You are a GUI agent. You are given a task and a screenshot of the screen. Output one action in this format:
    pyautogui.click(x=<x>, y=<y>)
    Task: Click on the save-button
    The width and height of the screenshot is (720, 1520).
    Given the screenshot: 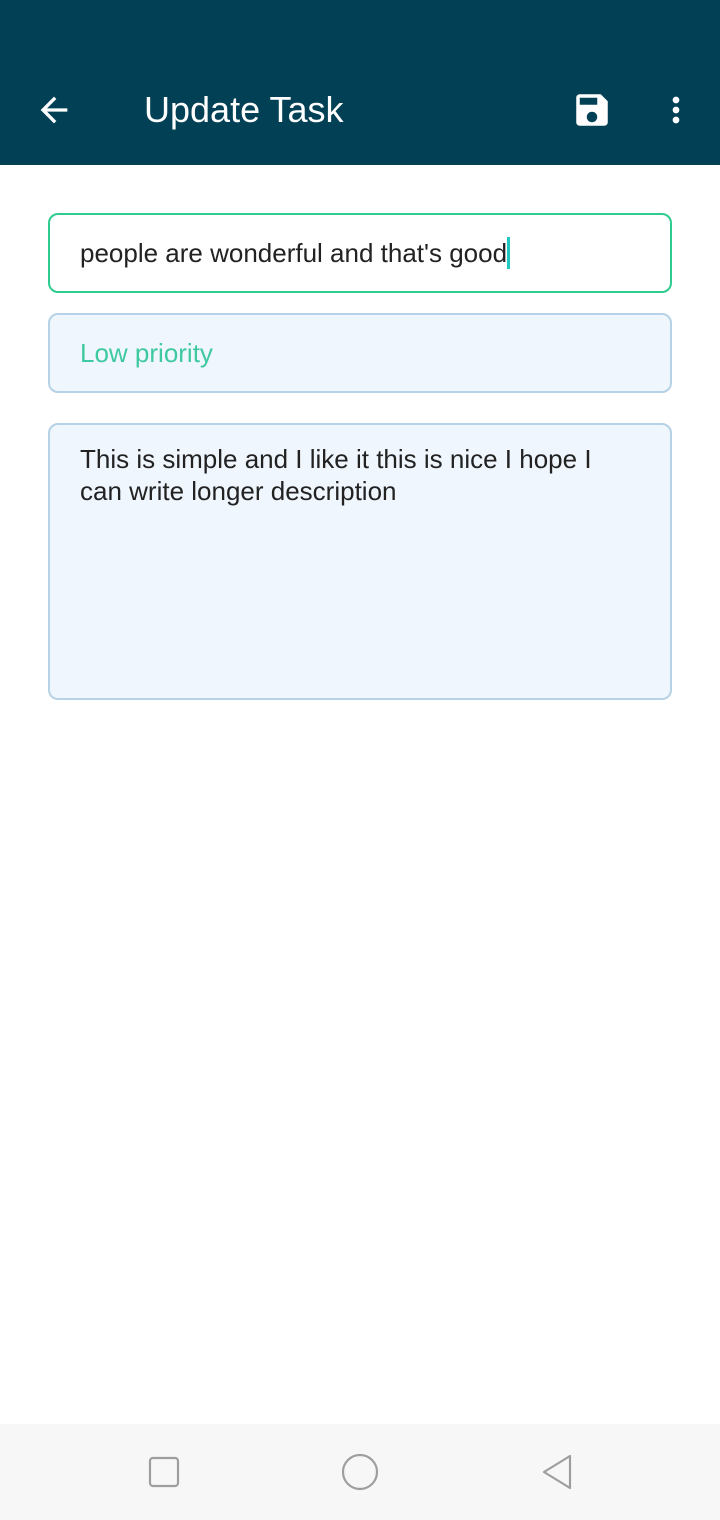 What is the action you would take?
    pyautogui.click(x=592, y=110)
    